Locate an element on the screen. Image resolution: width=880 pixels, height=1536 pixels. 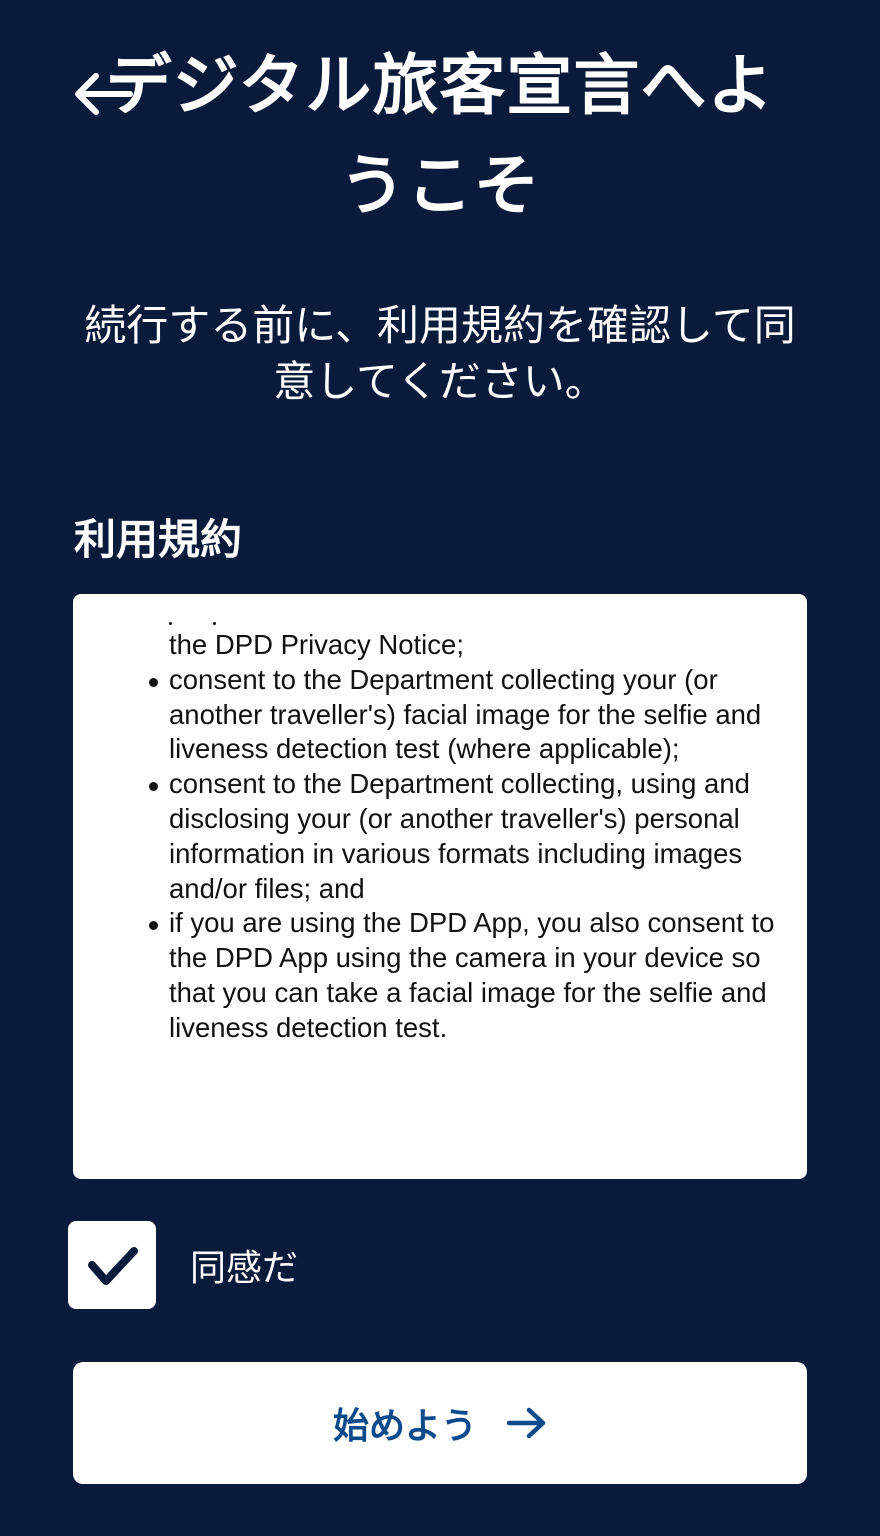
arrow-right-icon is located at coordinates (527, 1423).